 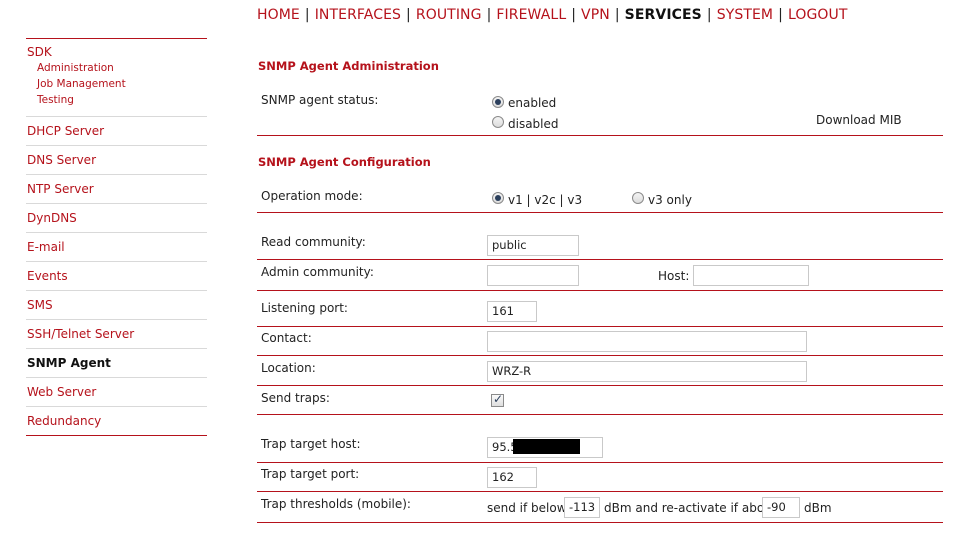 What do you see at coordinates (498, 122) in the screenshot?
I see `radio-disabled` at bounding box center [498, 122].